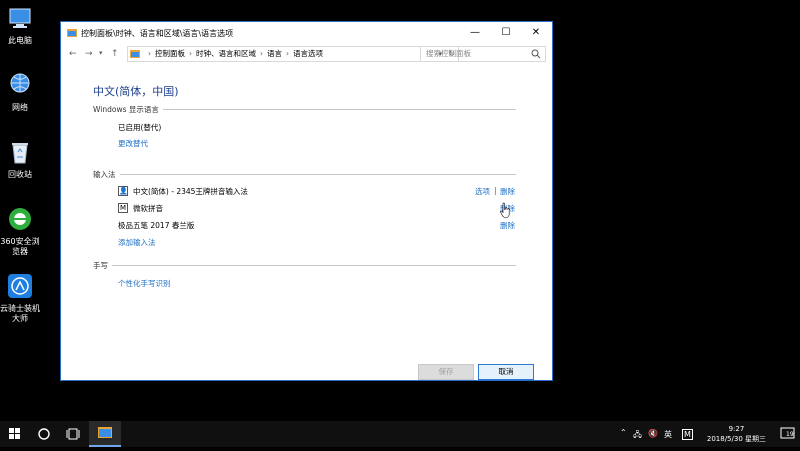 The width and height of the screenshot is (800, 451). Describe the element at coordinates (136, 91) in the screenshot. I see `page-title: 中文(简体，中国)` at that location.